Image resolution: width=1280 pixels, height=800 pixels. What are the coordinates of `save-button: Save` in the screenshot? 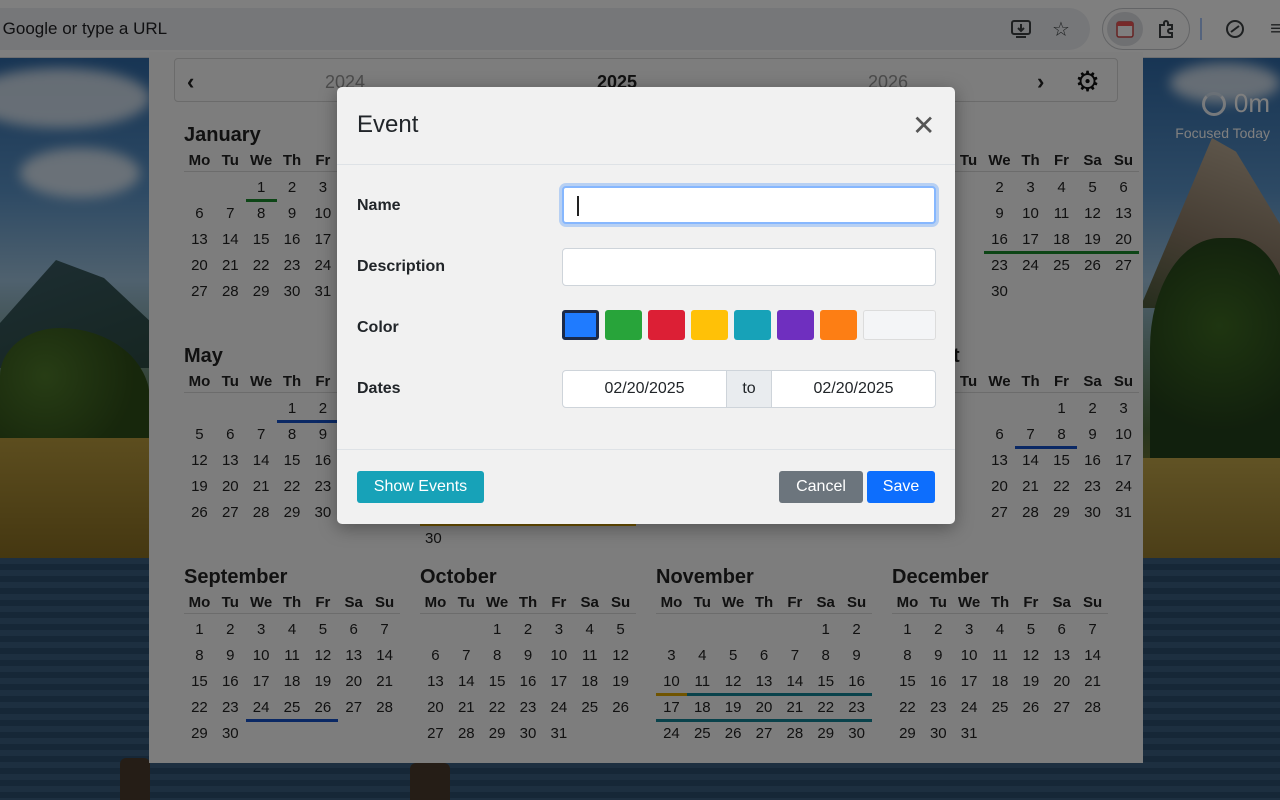 It's located at (901, 487).